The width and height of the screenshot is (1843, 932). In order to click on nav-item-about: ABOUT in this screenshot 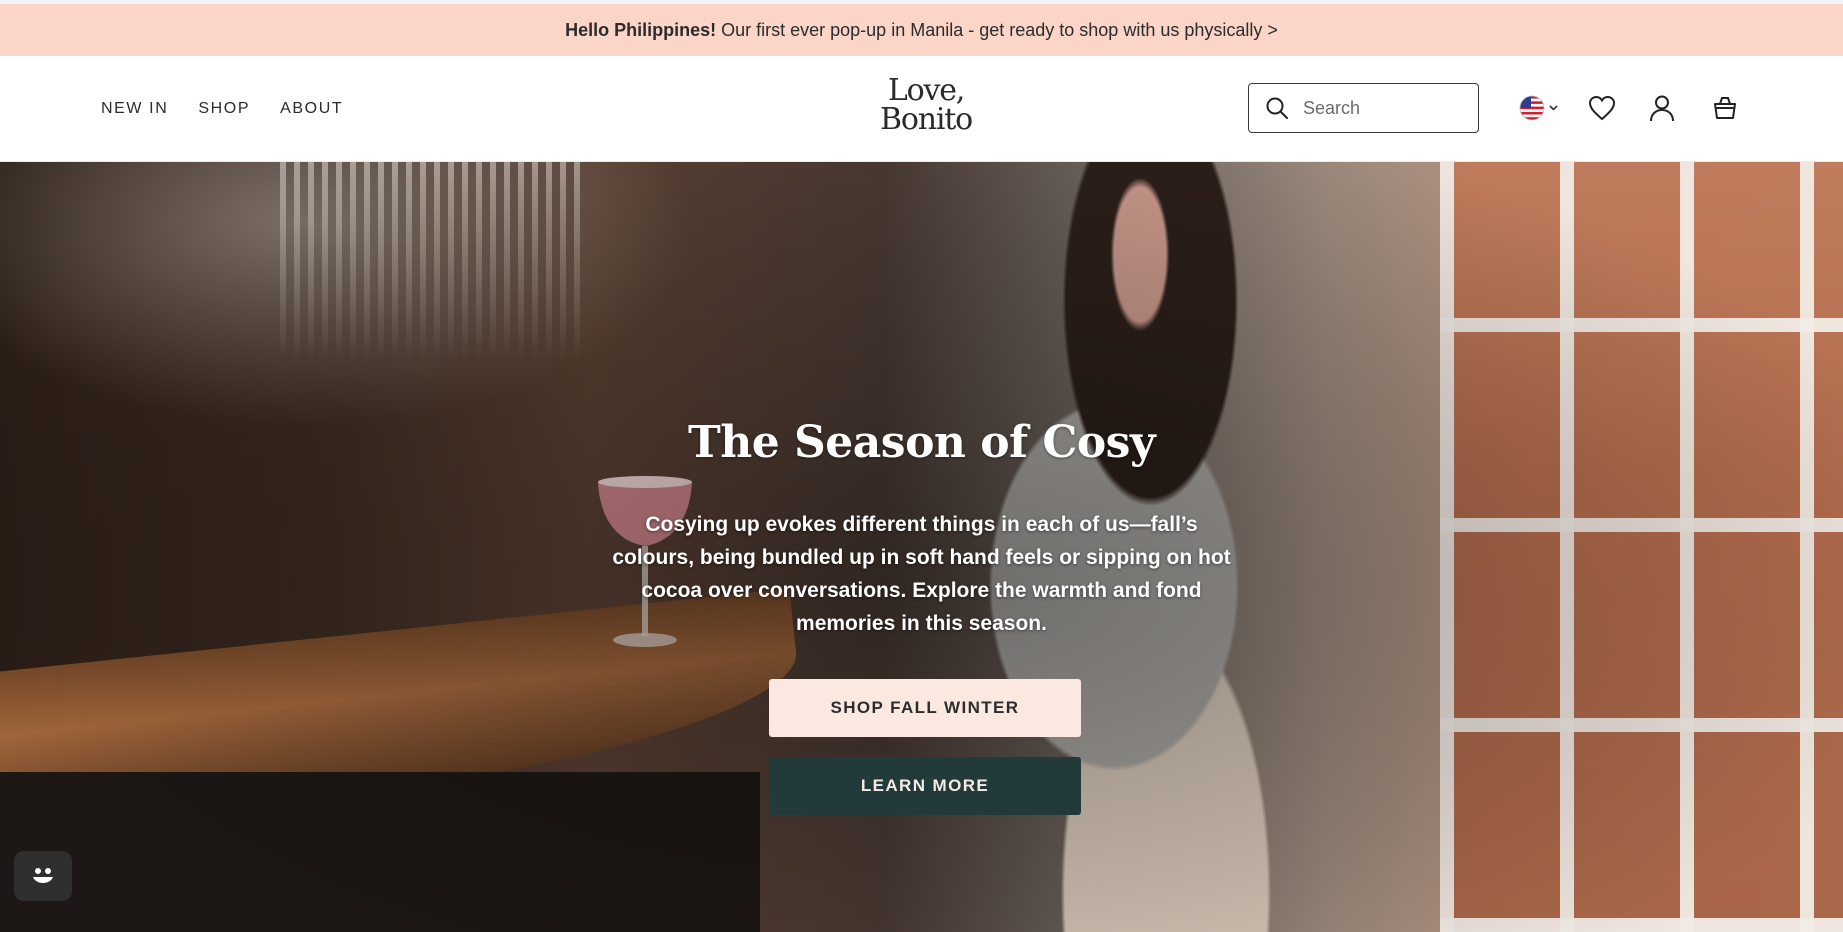, I will do `click(311, 109)`.